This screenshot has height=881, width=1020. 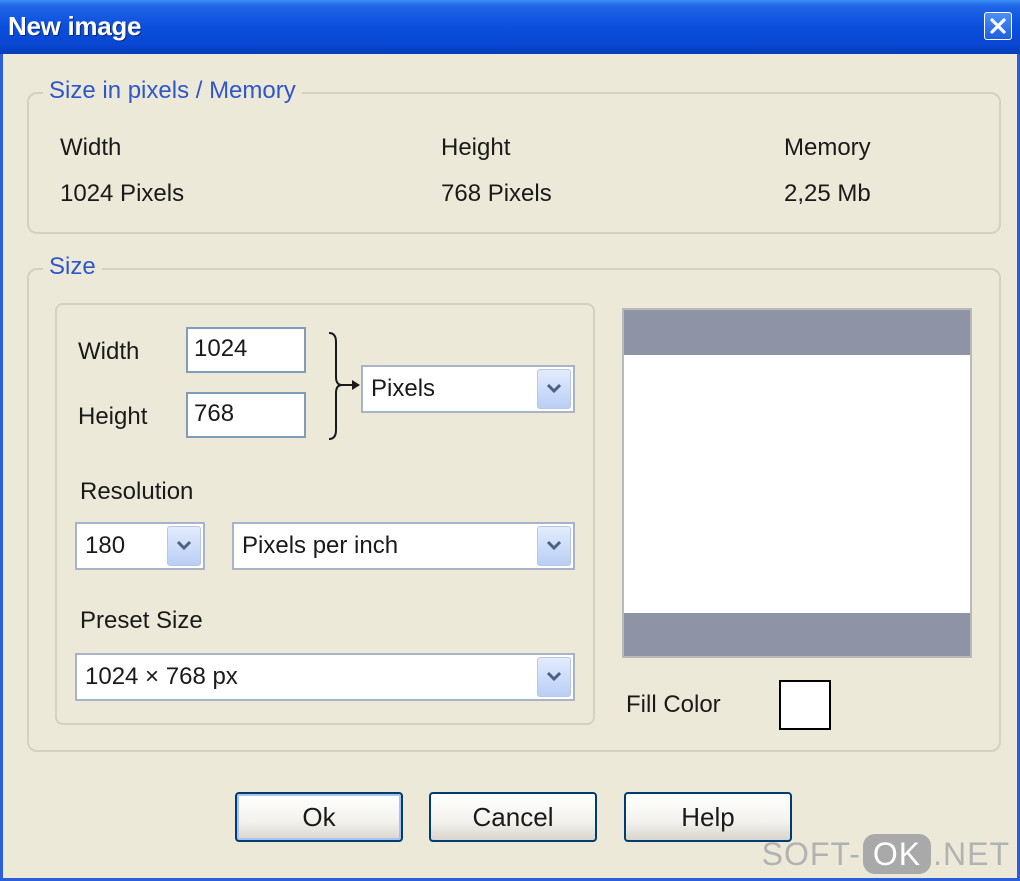 I want to click on preset-size-label: Preset Size, so click(x=141, y=620).